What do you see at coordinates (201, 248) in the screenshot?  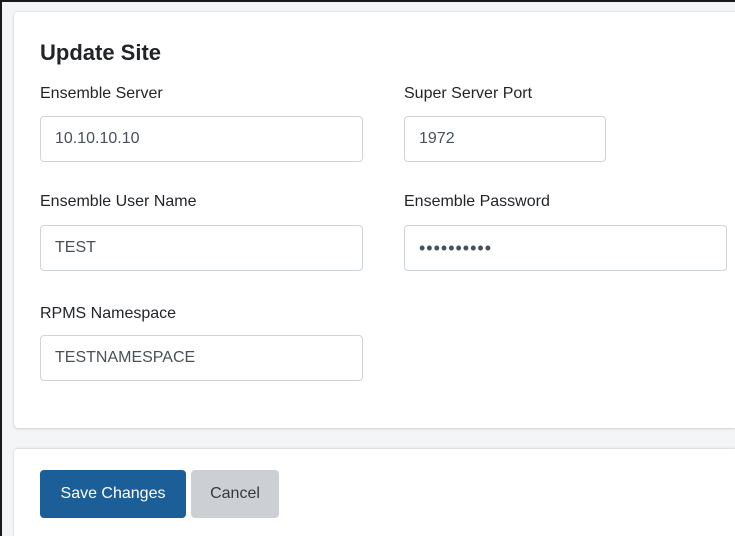 I see `ensemble-user-name-input` at bounding box center [201, 248].